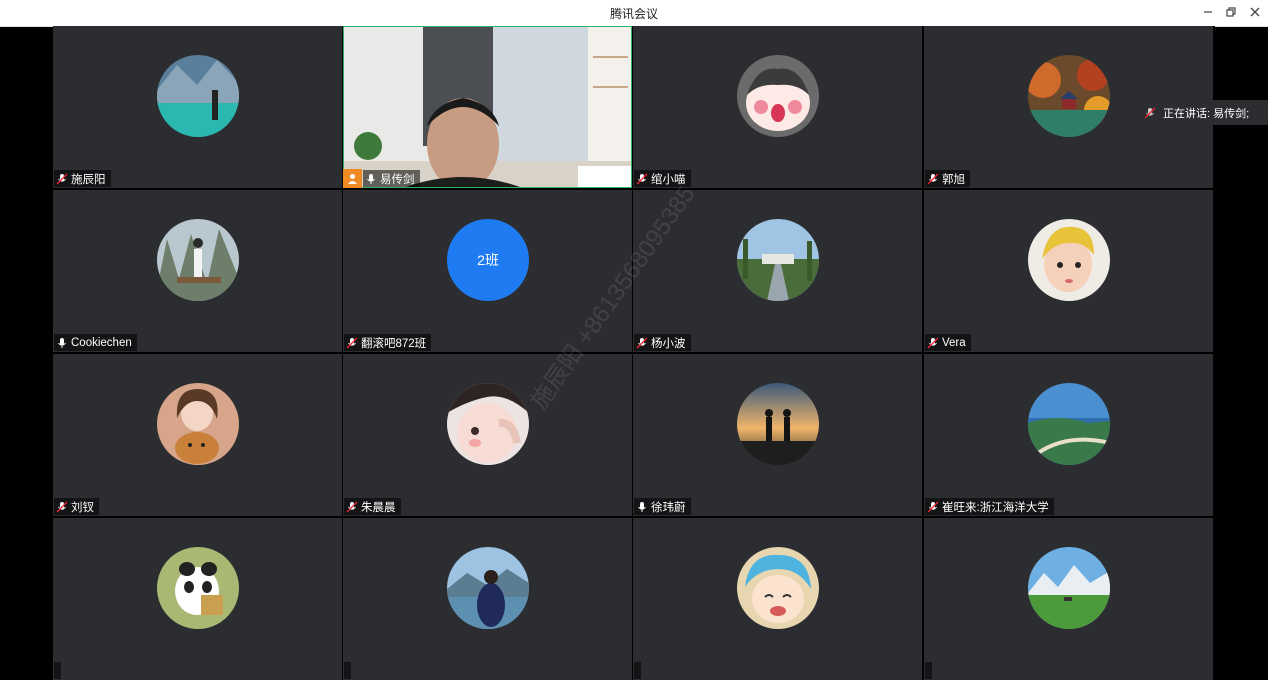  What do you see at coordinates (88, 179) in the screenshot?
I see `participant-name: 施辰阳` at bounding box center [88, 179].